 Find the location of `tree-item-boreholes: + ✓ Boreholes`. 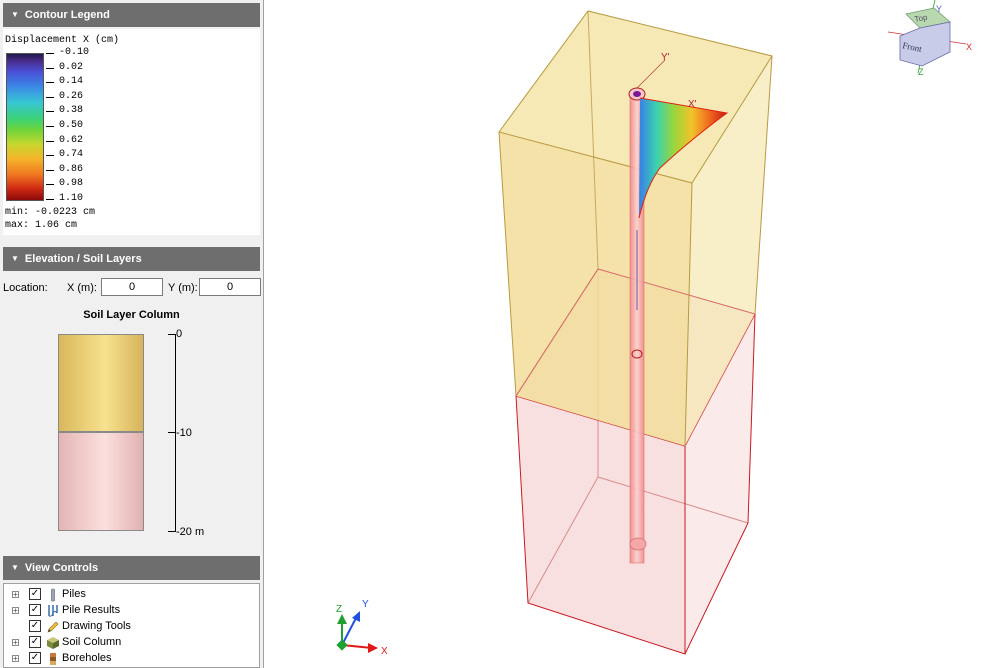

tree-item-boreholes: + ✓ Boreholes is located at coordinates (129, 659).